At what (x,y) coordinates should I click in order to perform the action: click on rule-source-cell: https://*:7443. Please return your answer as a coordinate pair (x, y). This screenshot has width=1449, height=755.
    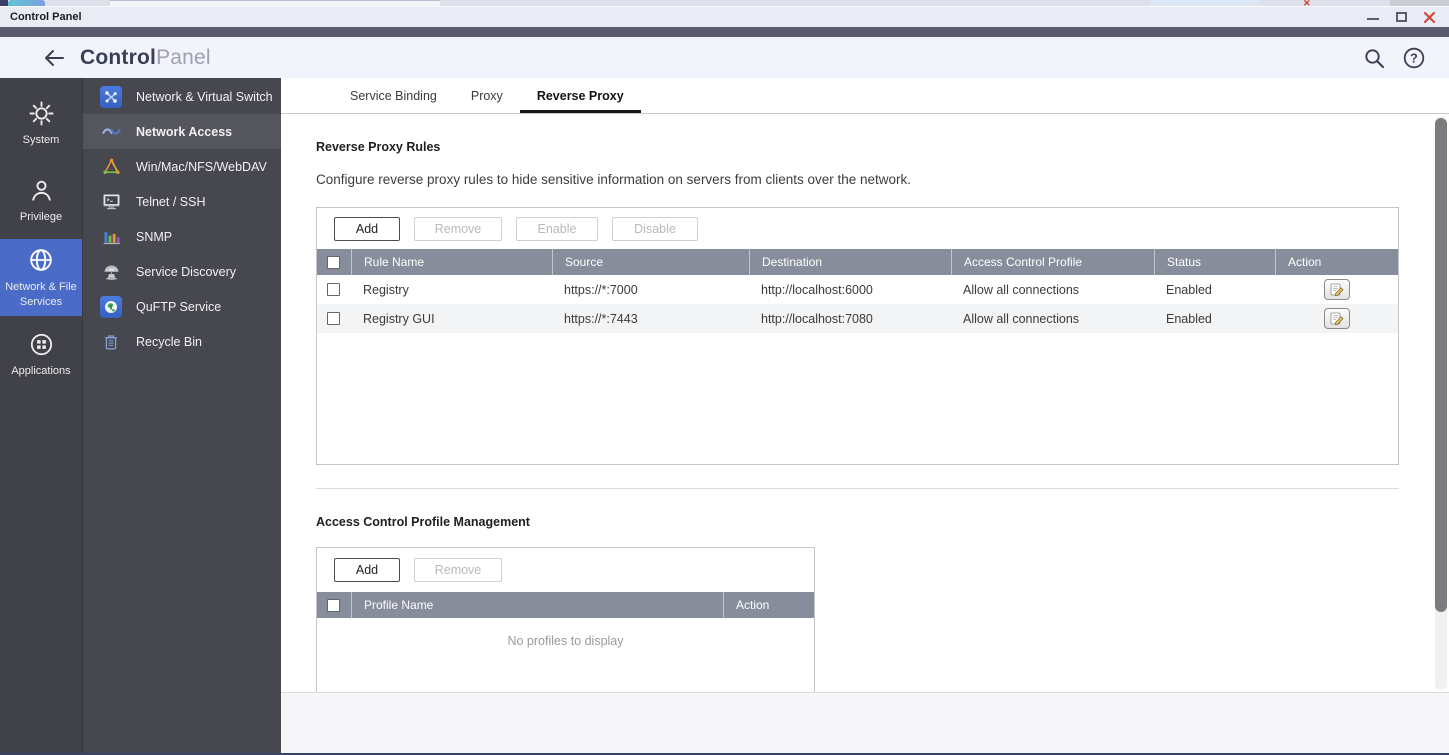
    Looking at the image, I should click on (601, 318).